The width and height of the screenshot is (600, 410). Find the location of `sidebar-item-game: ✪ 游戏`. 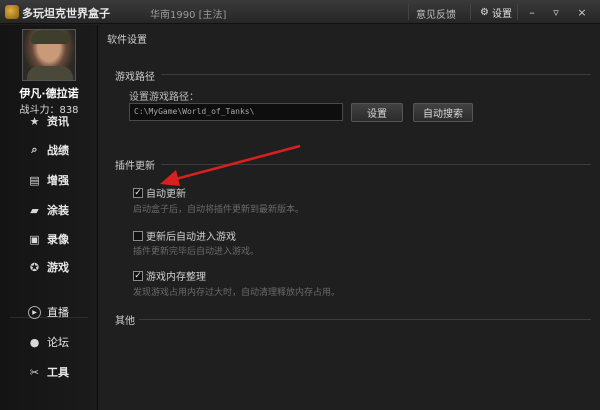

sidebar-item-game: ✪ 游戏 is located at coordinates (48, 267).